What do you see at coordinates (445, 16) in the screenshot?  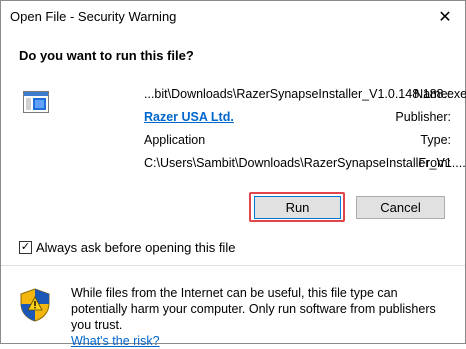 I see `close-button: ✕` at bounding box center [445, 16].